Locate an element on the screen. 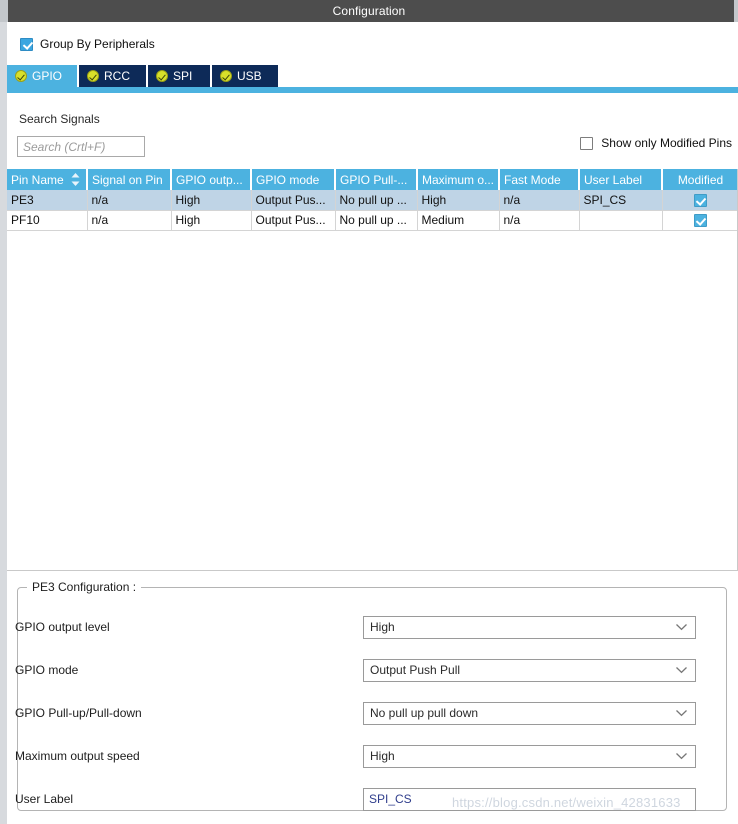  search-signals-label: Search Signals is located at coordinates (59, 119).